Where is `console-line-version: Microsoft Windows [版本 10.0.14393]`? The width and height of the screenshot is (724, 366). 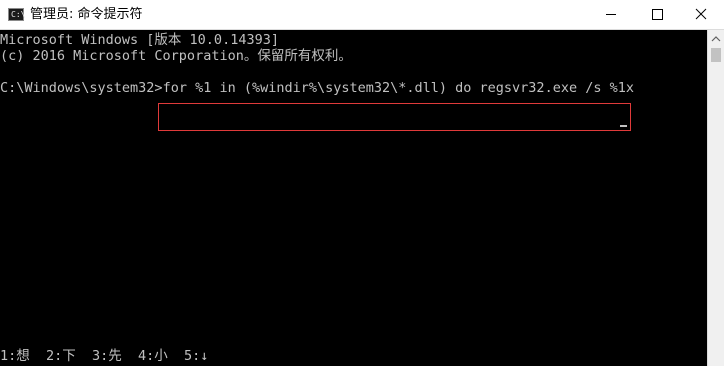
console-line-version: Microsoft Windows [版本 10.0.14393] is located at coordinates (139, 40).